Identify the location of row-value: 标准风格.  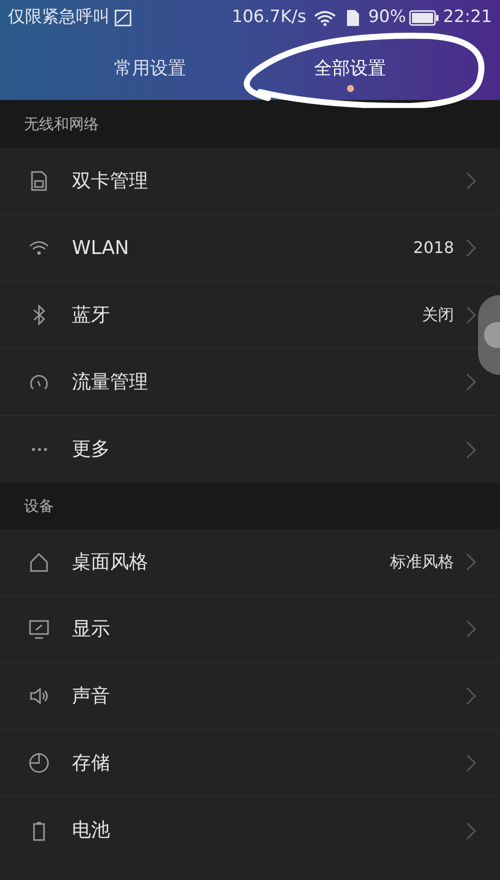
(422, 562).